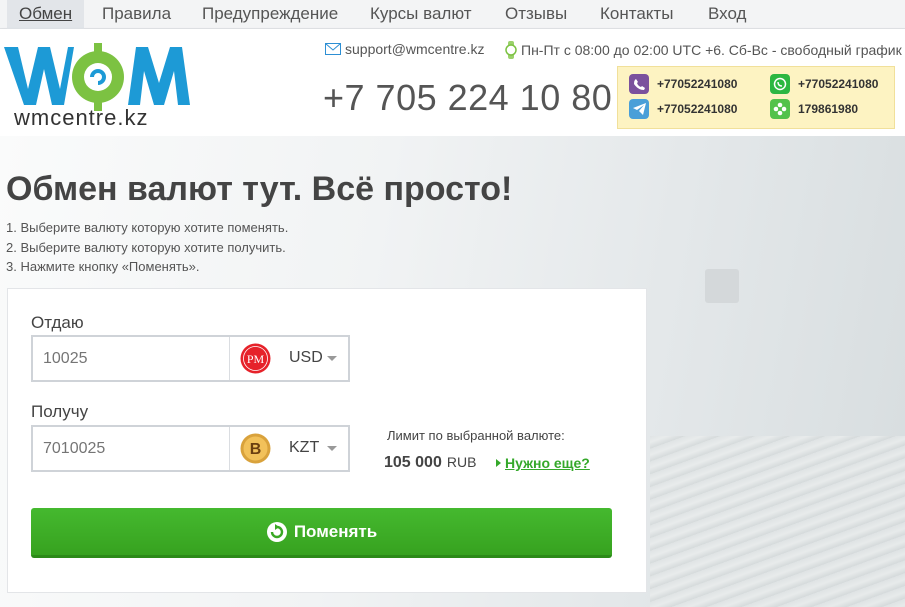 Image resolution: width=905 pixels, height=607 pixels. I want to click on give-currency-code: USD, so click(306, 358).